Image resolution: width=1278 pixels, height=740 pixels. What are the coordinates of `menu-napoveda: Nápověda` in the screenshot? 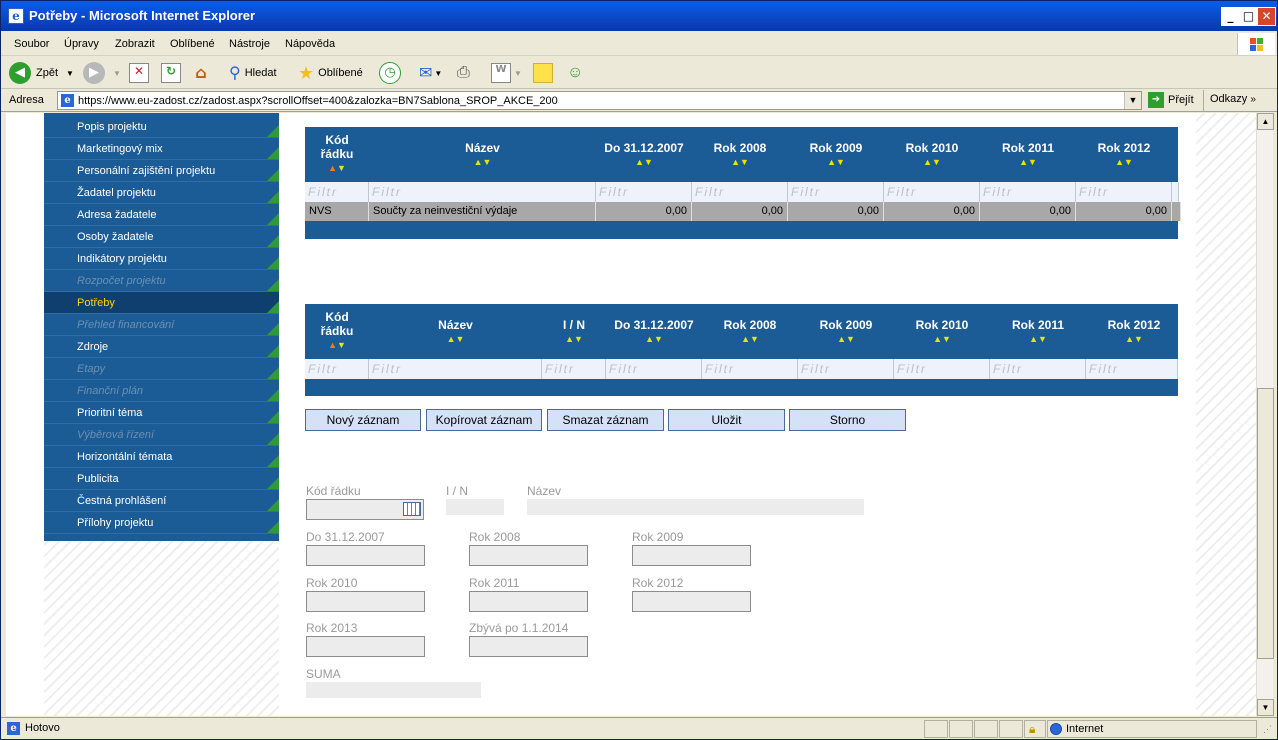 It's located at (310, 44).